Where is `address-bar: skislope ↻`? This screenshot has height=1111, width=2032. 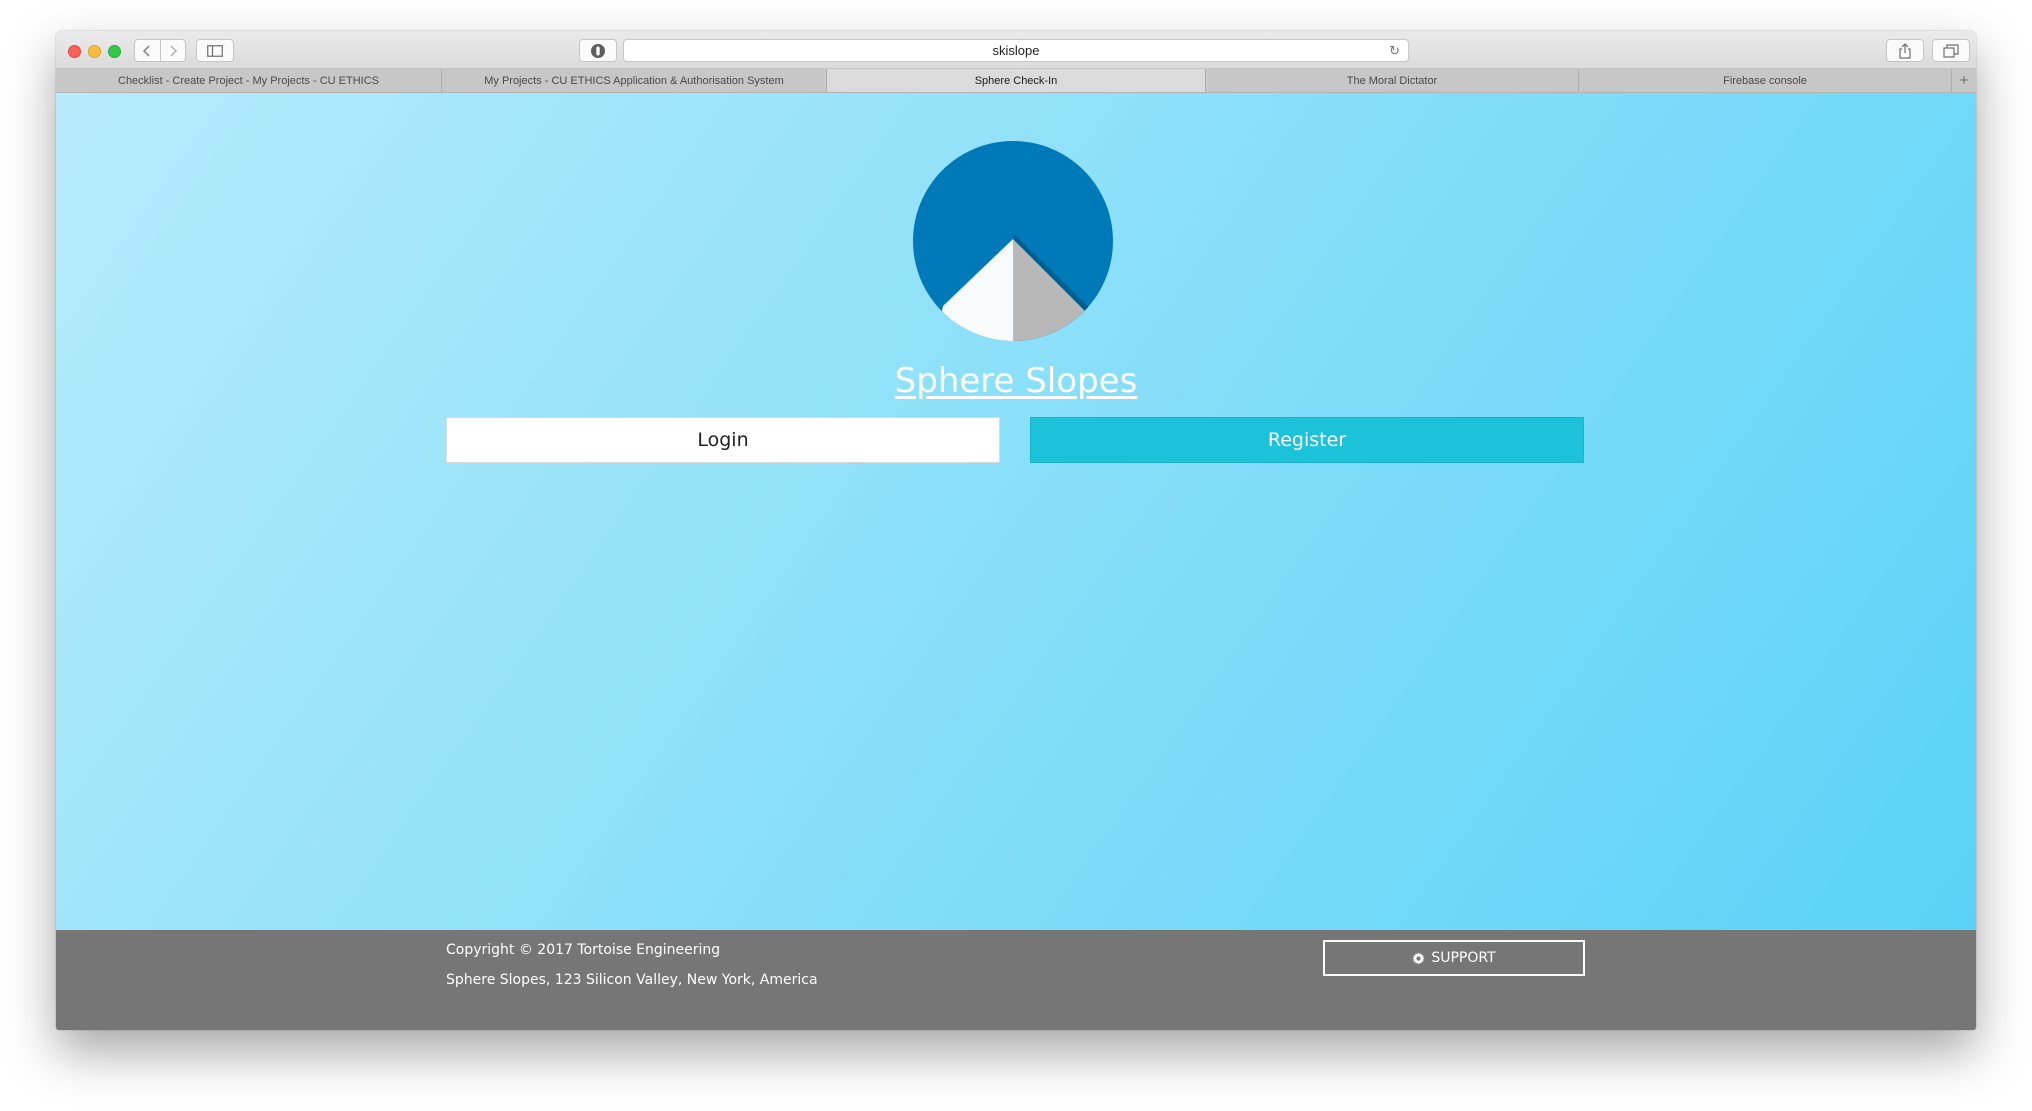
address-bar: skislope ↻ is located at coordinates (1016, 50).